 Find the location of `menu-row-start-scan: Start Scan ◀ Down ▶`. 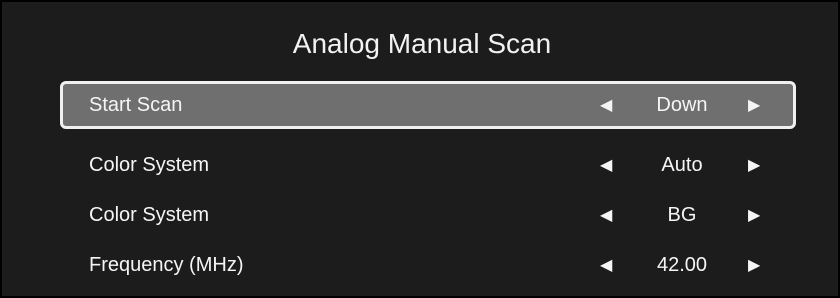

menu-row-start-scan: Start Scan ◀ Down ▶ is located at coordinates (428, 105).